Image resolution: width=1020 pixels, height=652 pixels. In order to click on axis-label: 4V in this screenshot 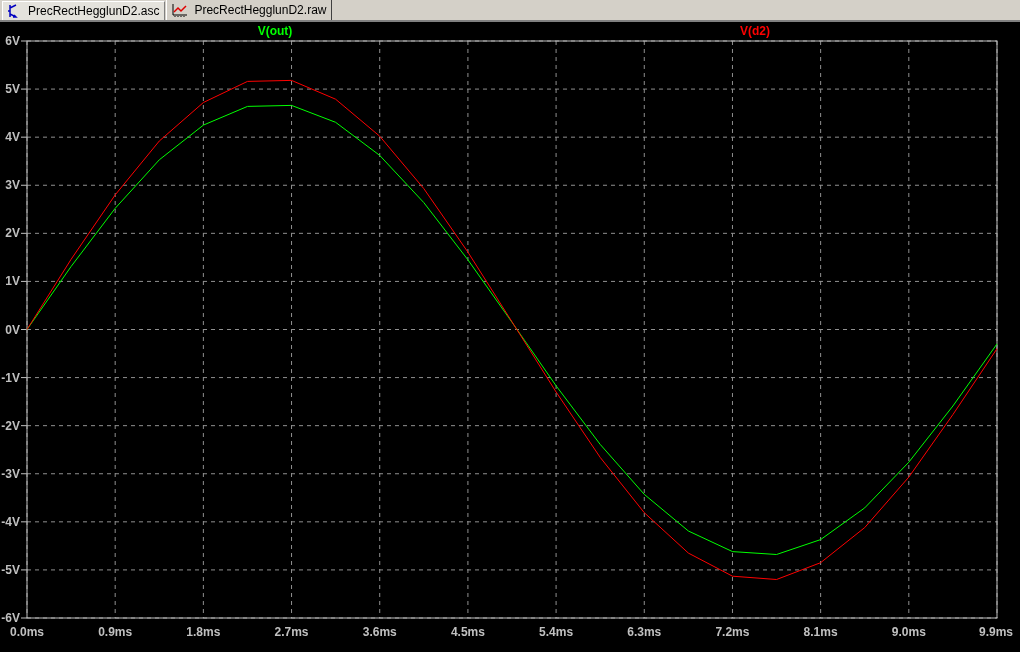, I will do `click(12, 137)`.